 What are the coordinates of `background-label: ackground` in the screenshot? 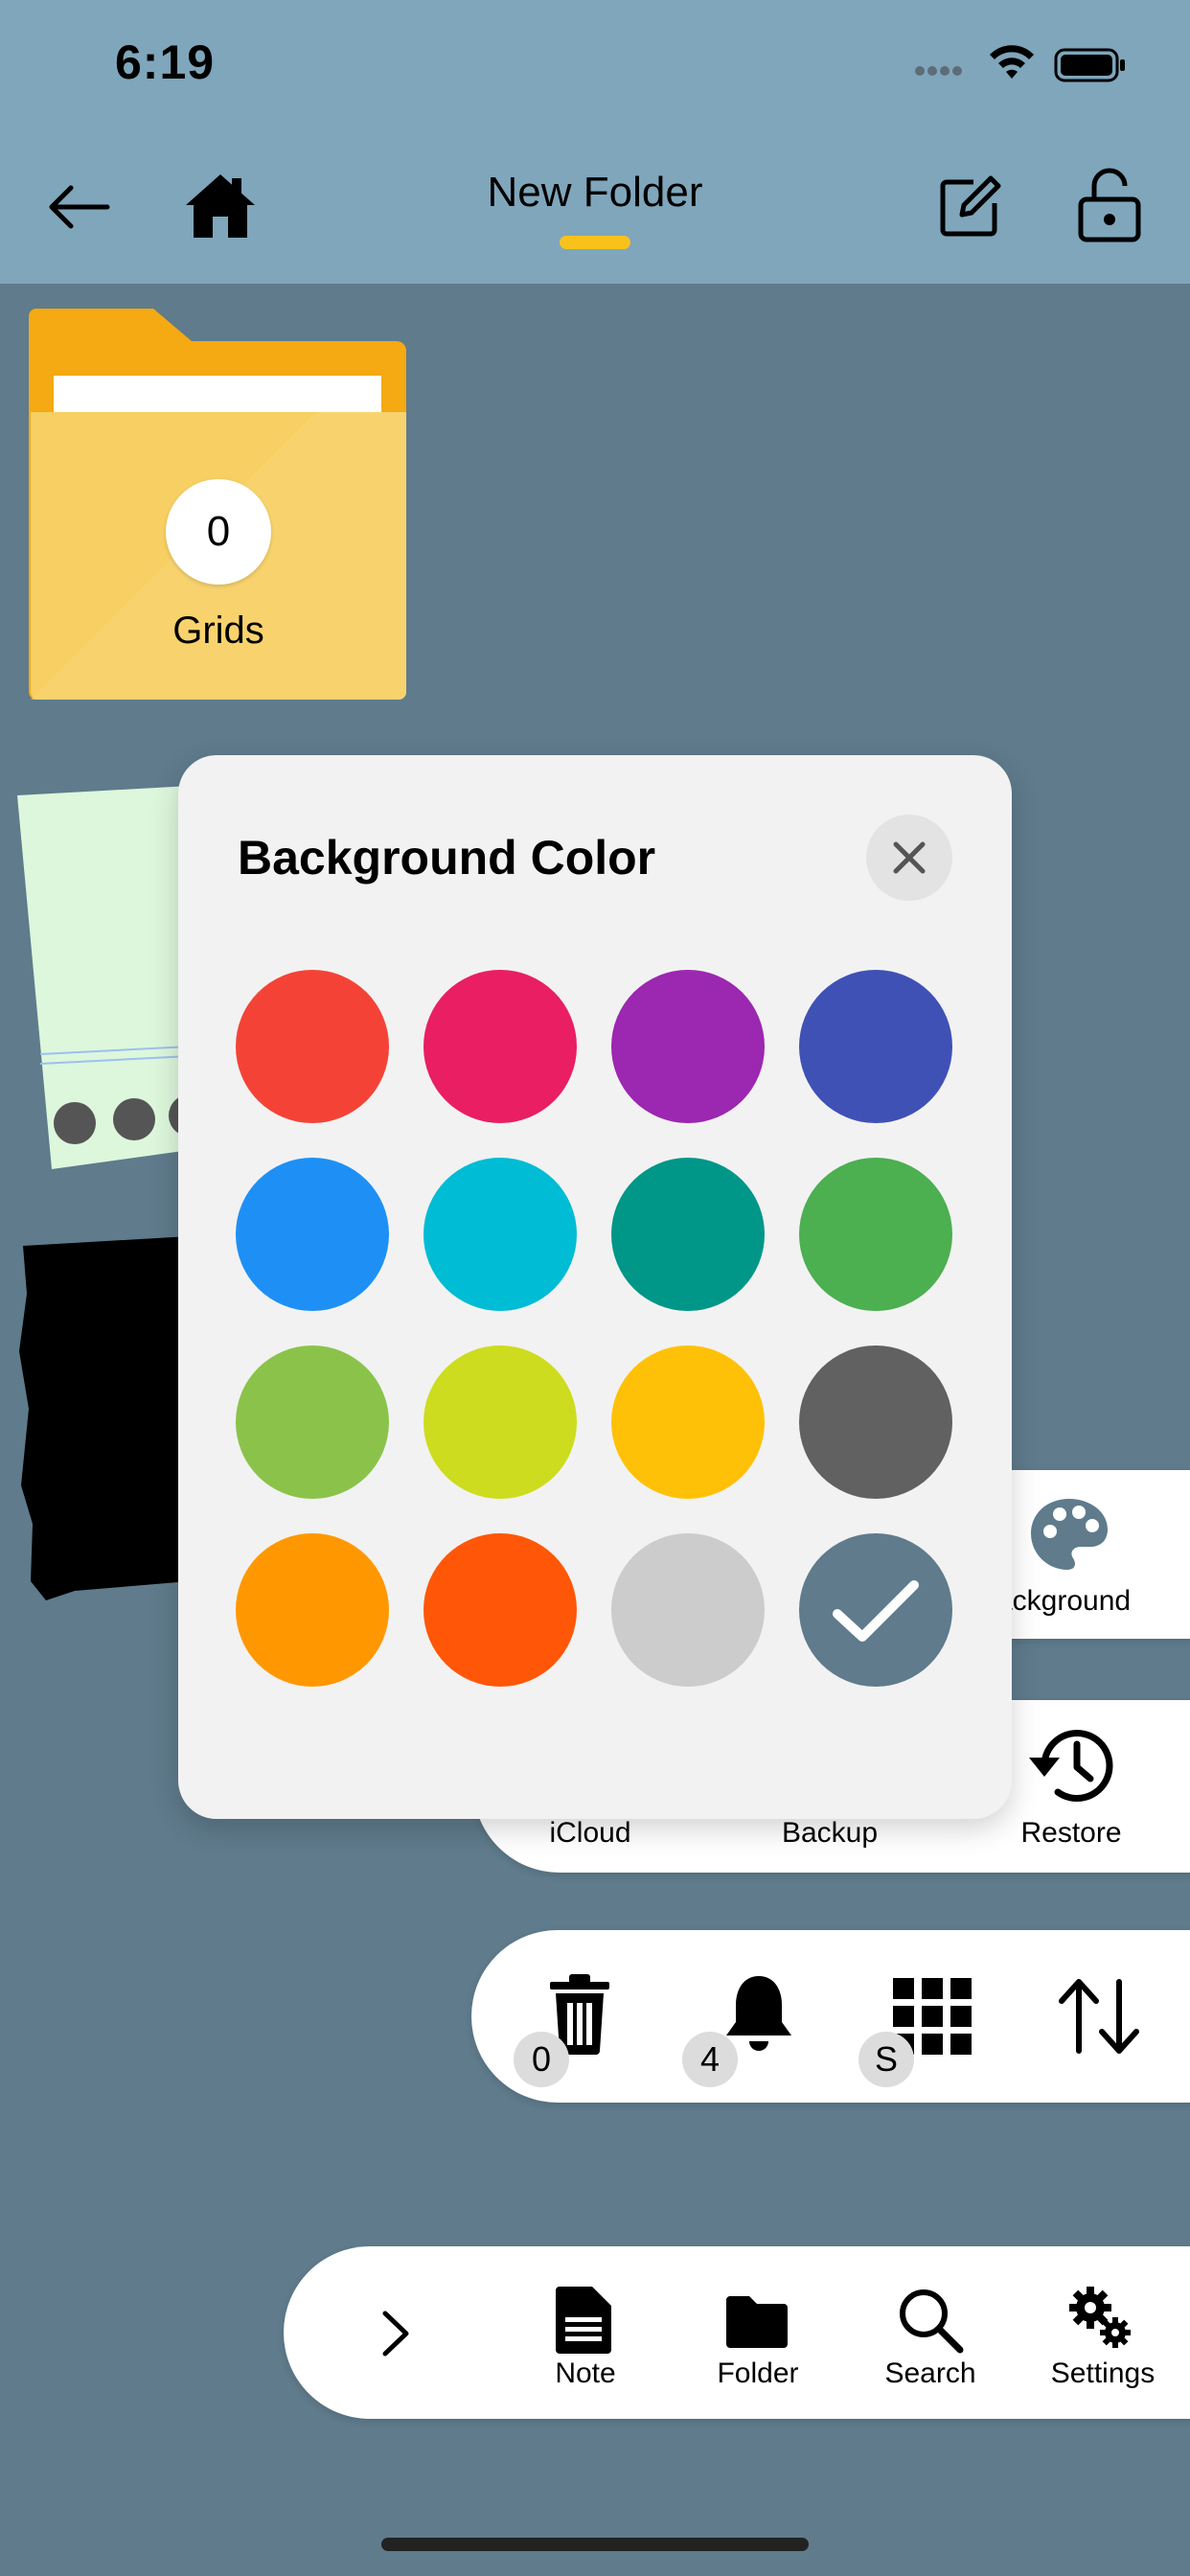 It's located at (1064, 1601).